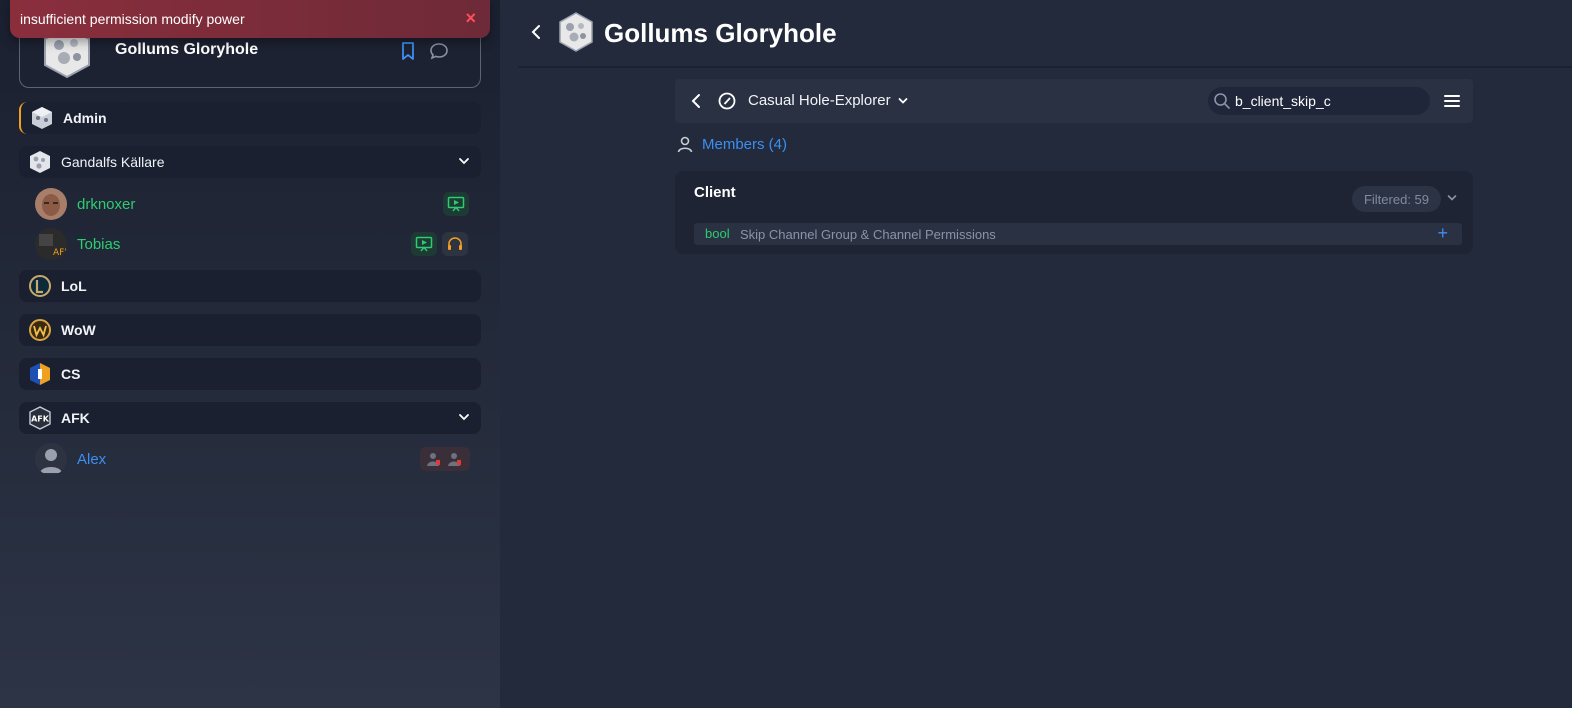 This screenshot has width=1572, height=708. What do you see at coordinates (1396, 199) in the screenshot?
I see `filter-badge: Filtered: 59` at bounding box center [1396, 199].